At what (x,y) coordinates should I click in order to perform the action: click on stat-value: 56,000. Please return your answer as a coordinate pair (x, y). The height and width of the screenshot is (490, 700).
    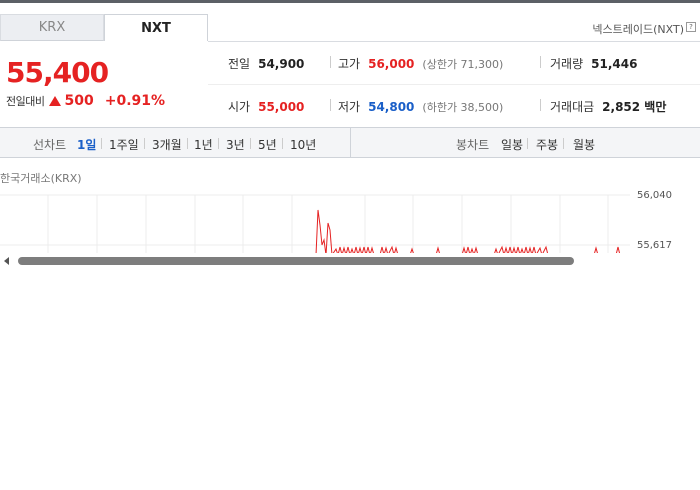
    Looking at the image, I should click on (391, 64).